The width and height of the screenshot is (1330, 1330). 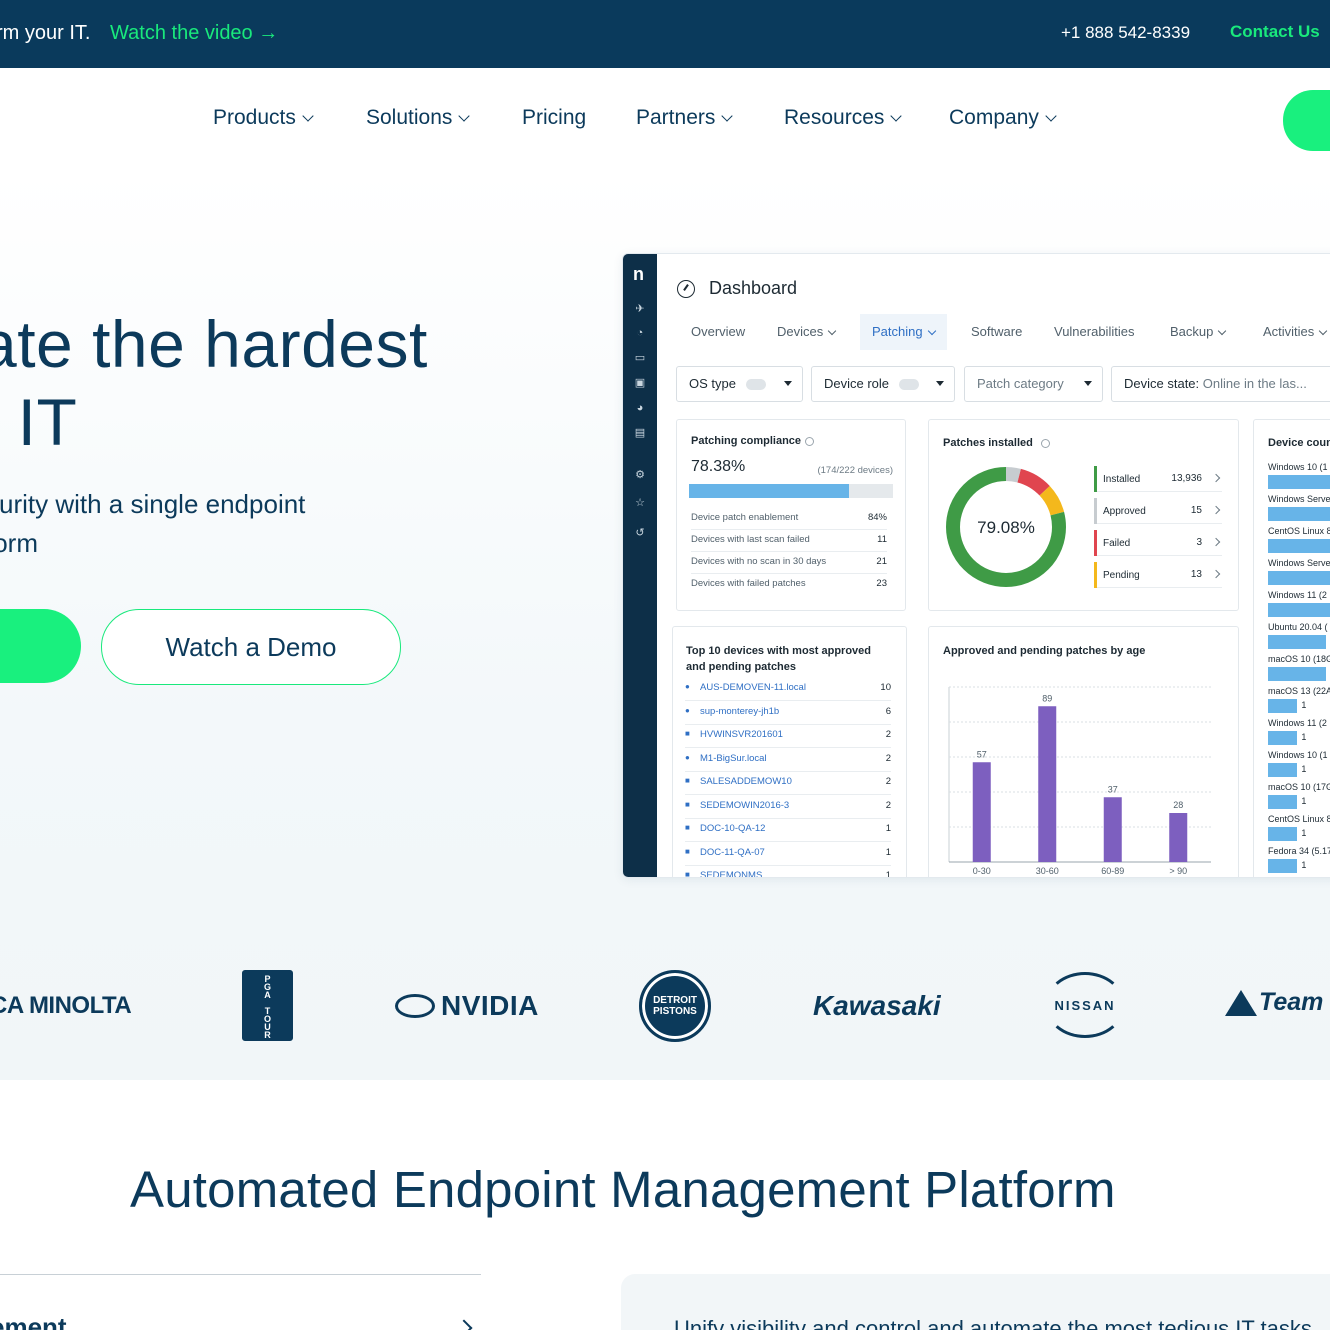 I want to click on os-type-filter: OS type, so click(x=739, y=384).